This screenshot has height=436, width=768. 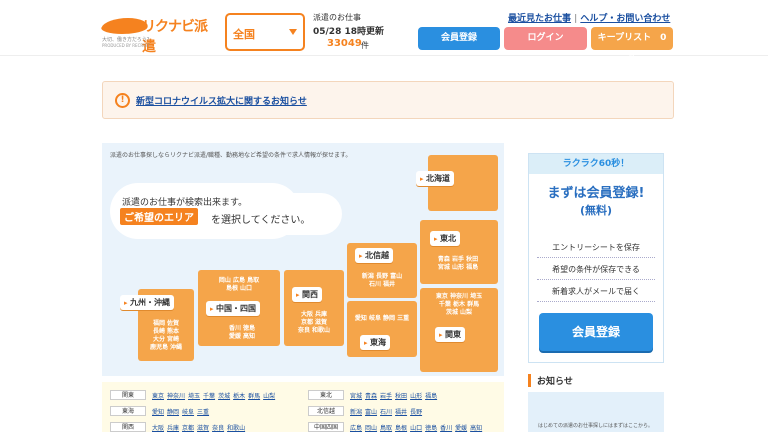 What do you see at coordinates (401, 396) in the screenshot?
I see `pref-link: 秋田` at bounding box center [401, 396].